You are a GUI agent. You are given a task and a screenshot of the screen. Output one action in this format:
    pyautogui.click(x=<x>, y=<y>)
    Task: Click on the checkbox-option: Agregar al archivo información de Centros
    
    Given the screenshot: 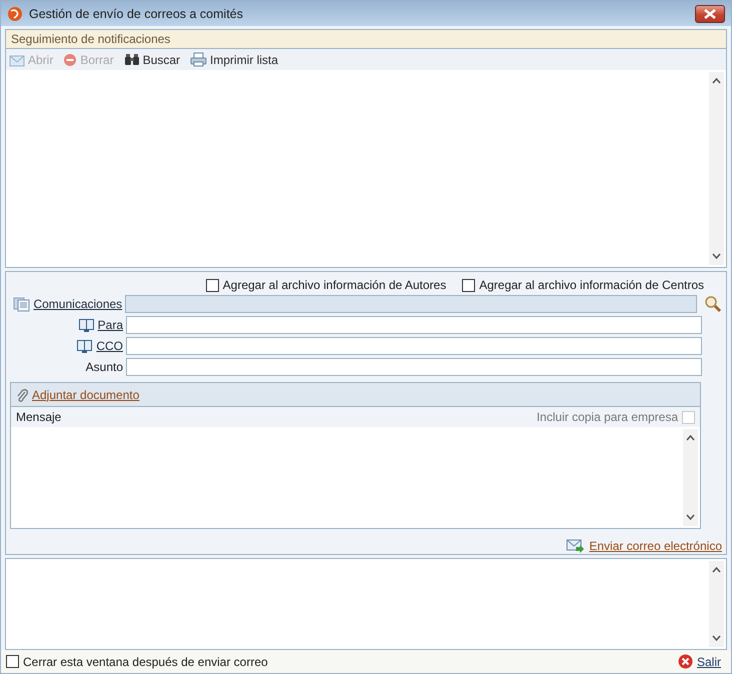 What is the action you would take?
    pyautogui.click(x=583, y=285)
    